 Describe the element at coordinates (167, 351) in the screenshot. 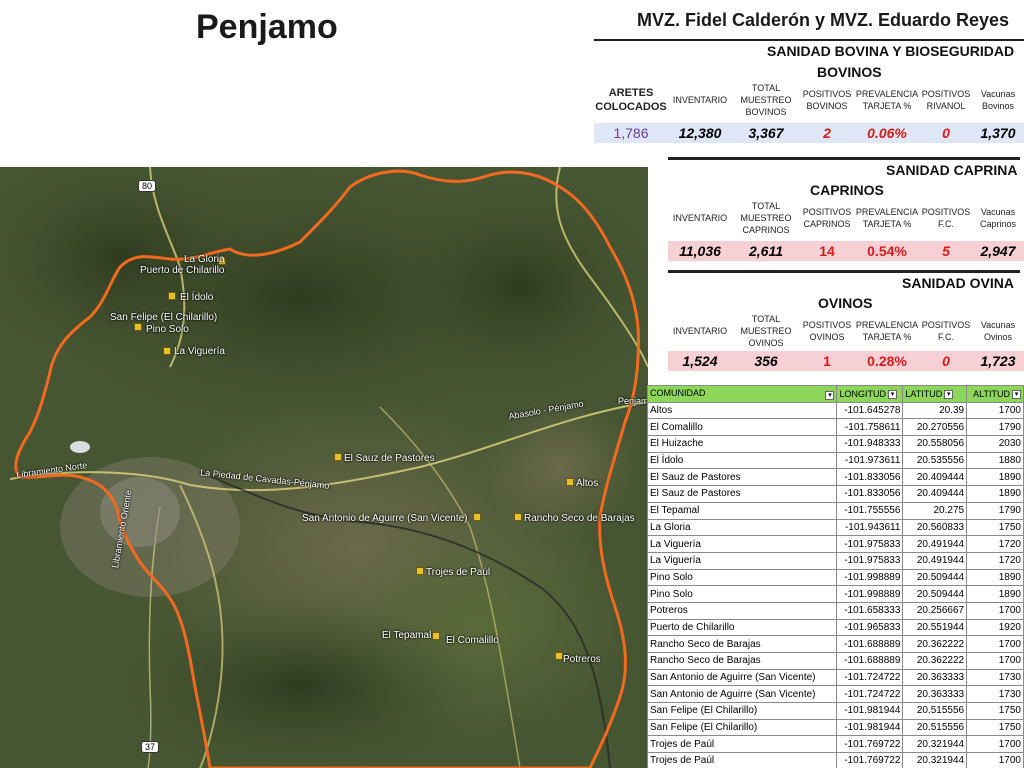

I see `pin-la-vigueria` at that location.